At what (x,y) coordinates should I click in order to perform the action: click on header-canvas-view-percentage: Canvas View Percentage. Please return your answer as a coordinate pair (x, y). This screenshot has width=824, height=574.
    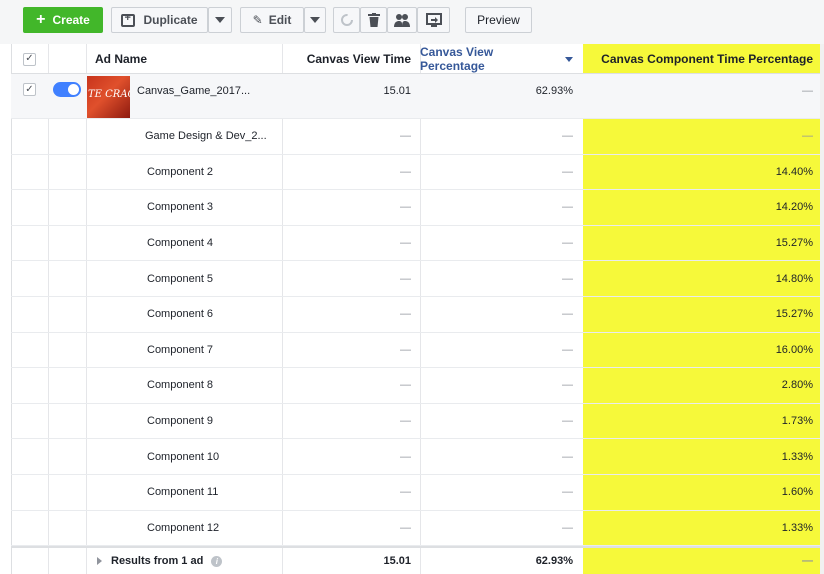
    Looking at the image, I should click on (501, 59).